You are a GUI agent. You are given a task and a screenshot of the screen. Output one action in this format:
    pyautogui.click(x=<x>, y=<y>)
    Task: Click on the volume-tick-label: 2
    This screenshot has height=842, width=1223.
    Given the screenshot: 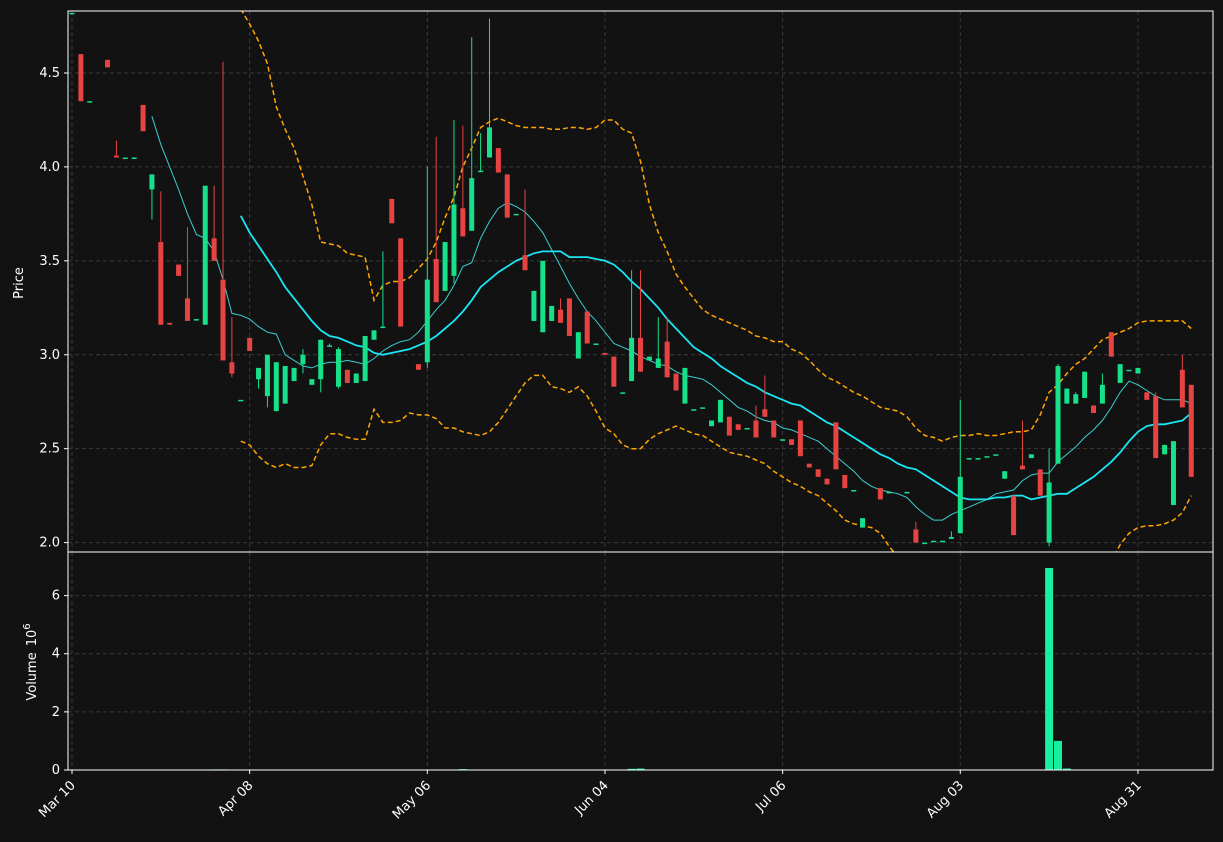 What is the action you would take?
    pyautogui.click(x=56, y=712)
    